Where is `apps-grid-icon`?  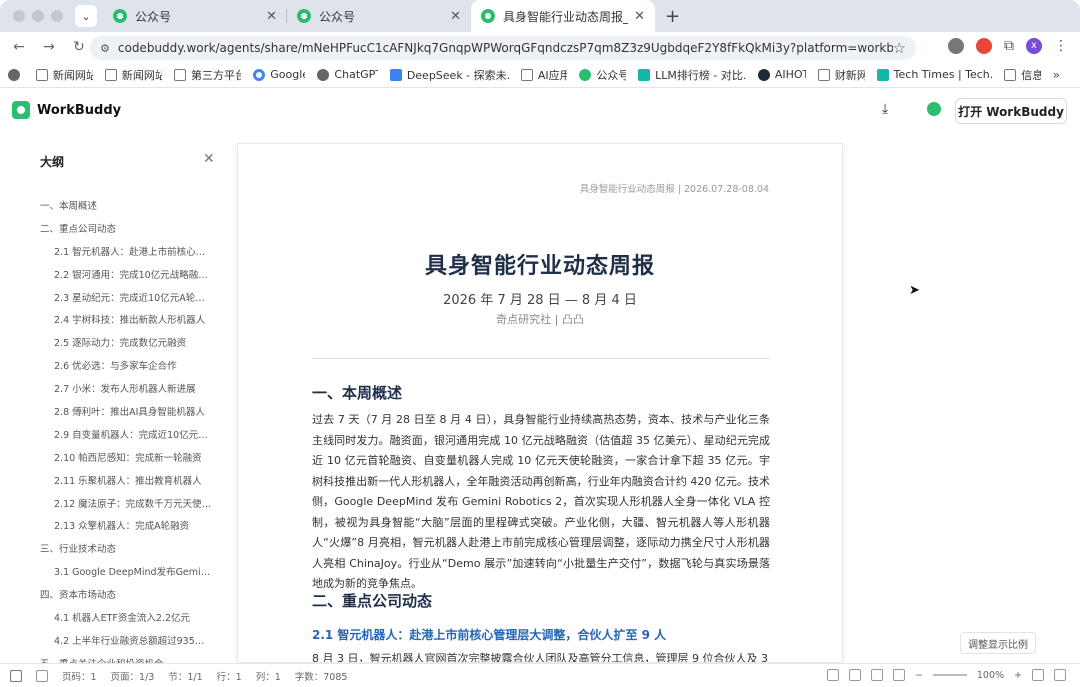 apps-grid-icon is located at coordinates (14, 74).